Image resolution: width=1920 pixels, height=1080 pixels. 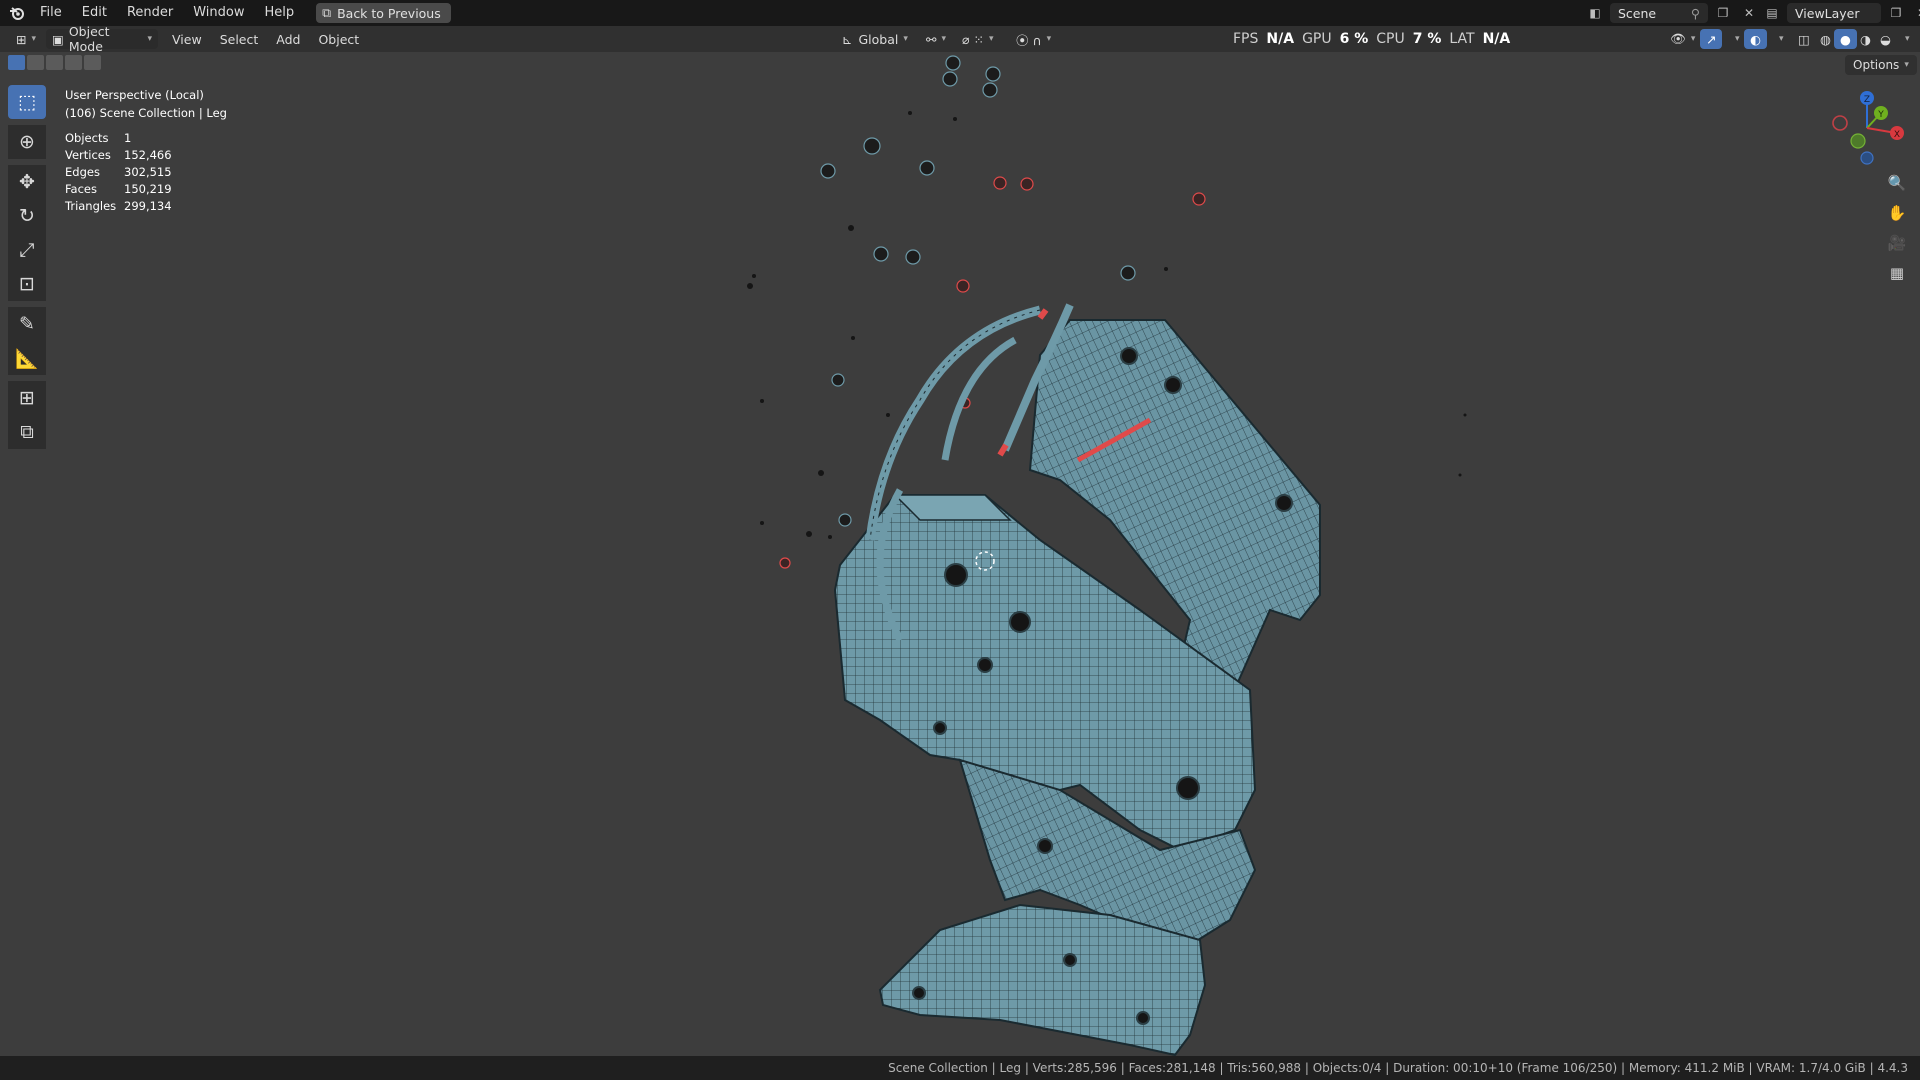 I want to click on pivot-icon: ⚯ ▾, so click(x=936, y=39).